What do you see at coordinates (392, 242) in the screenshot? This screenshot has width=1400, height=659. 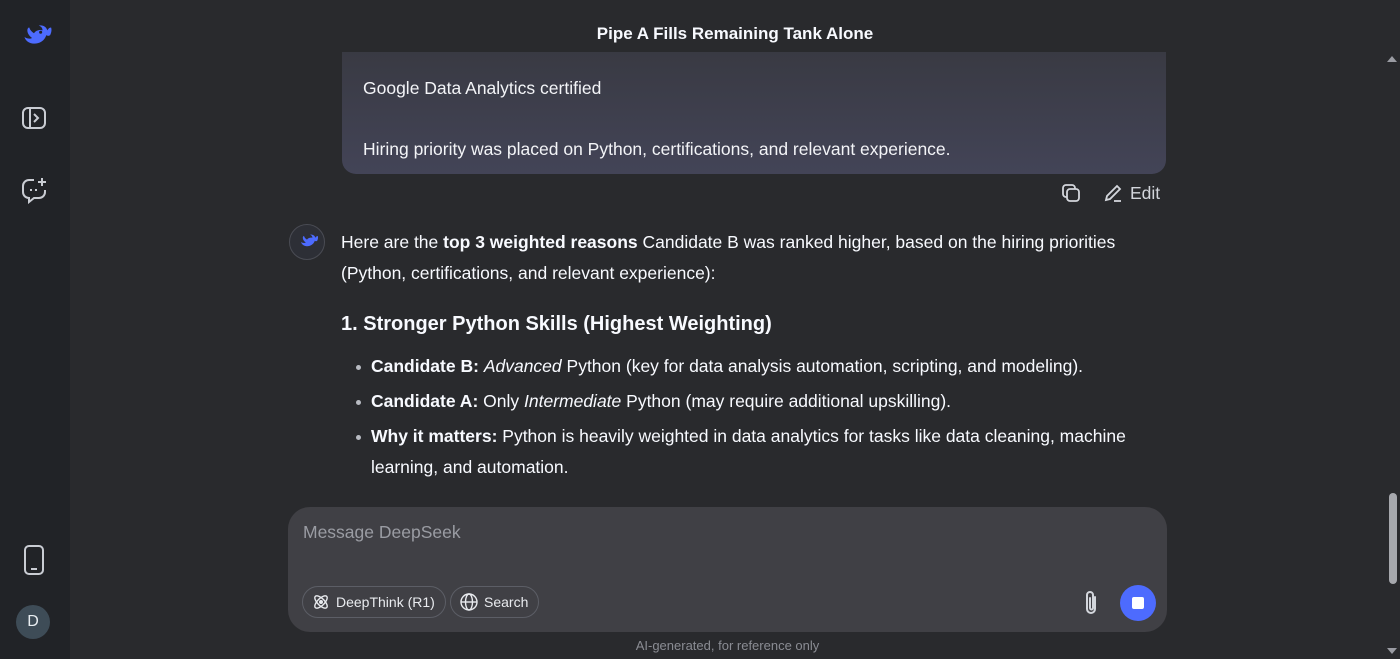 I see `intro-text: Here are the` at bounding box center [392, 242].